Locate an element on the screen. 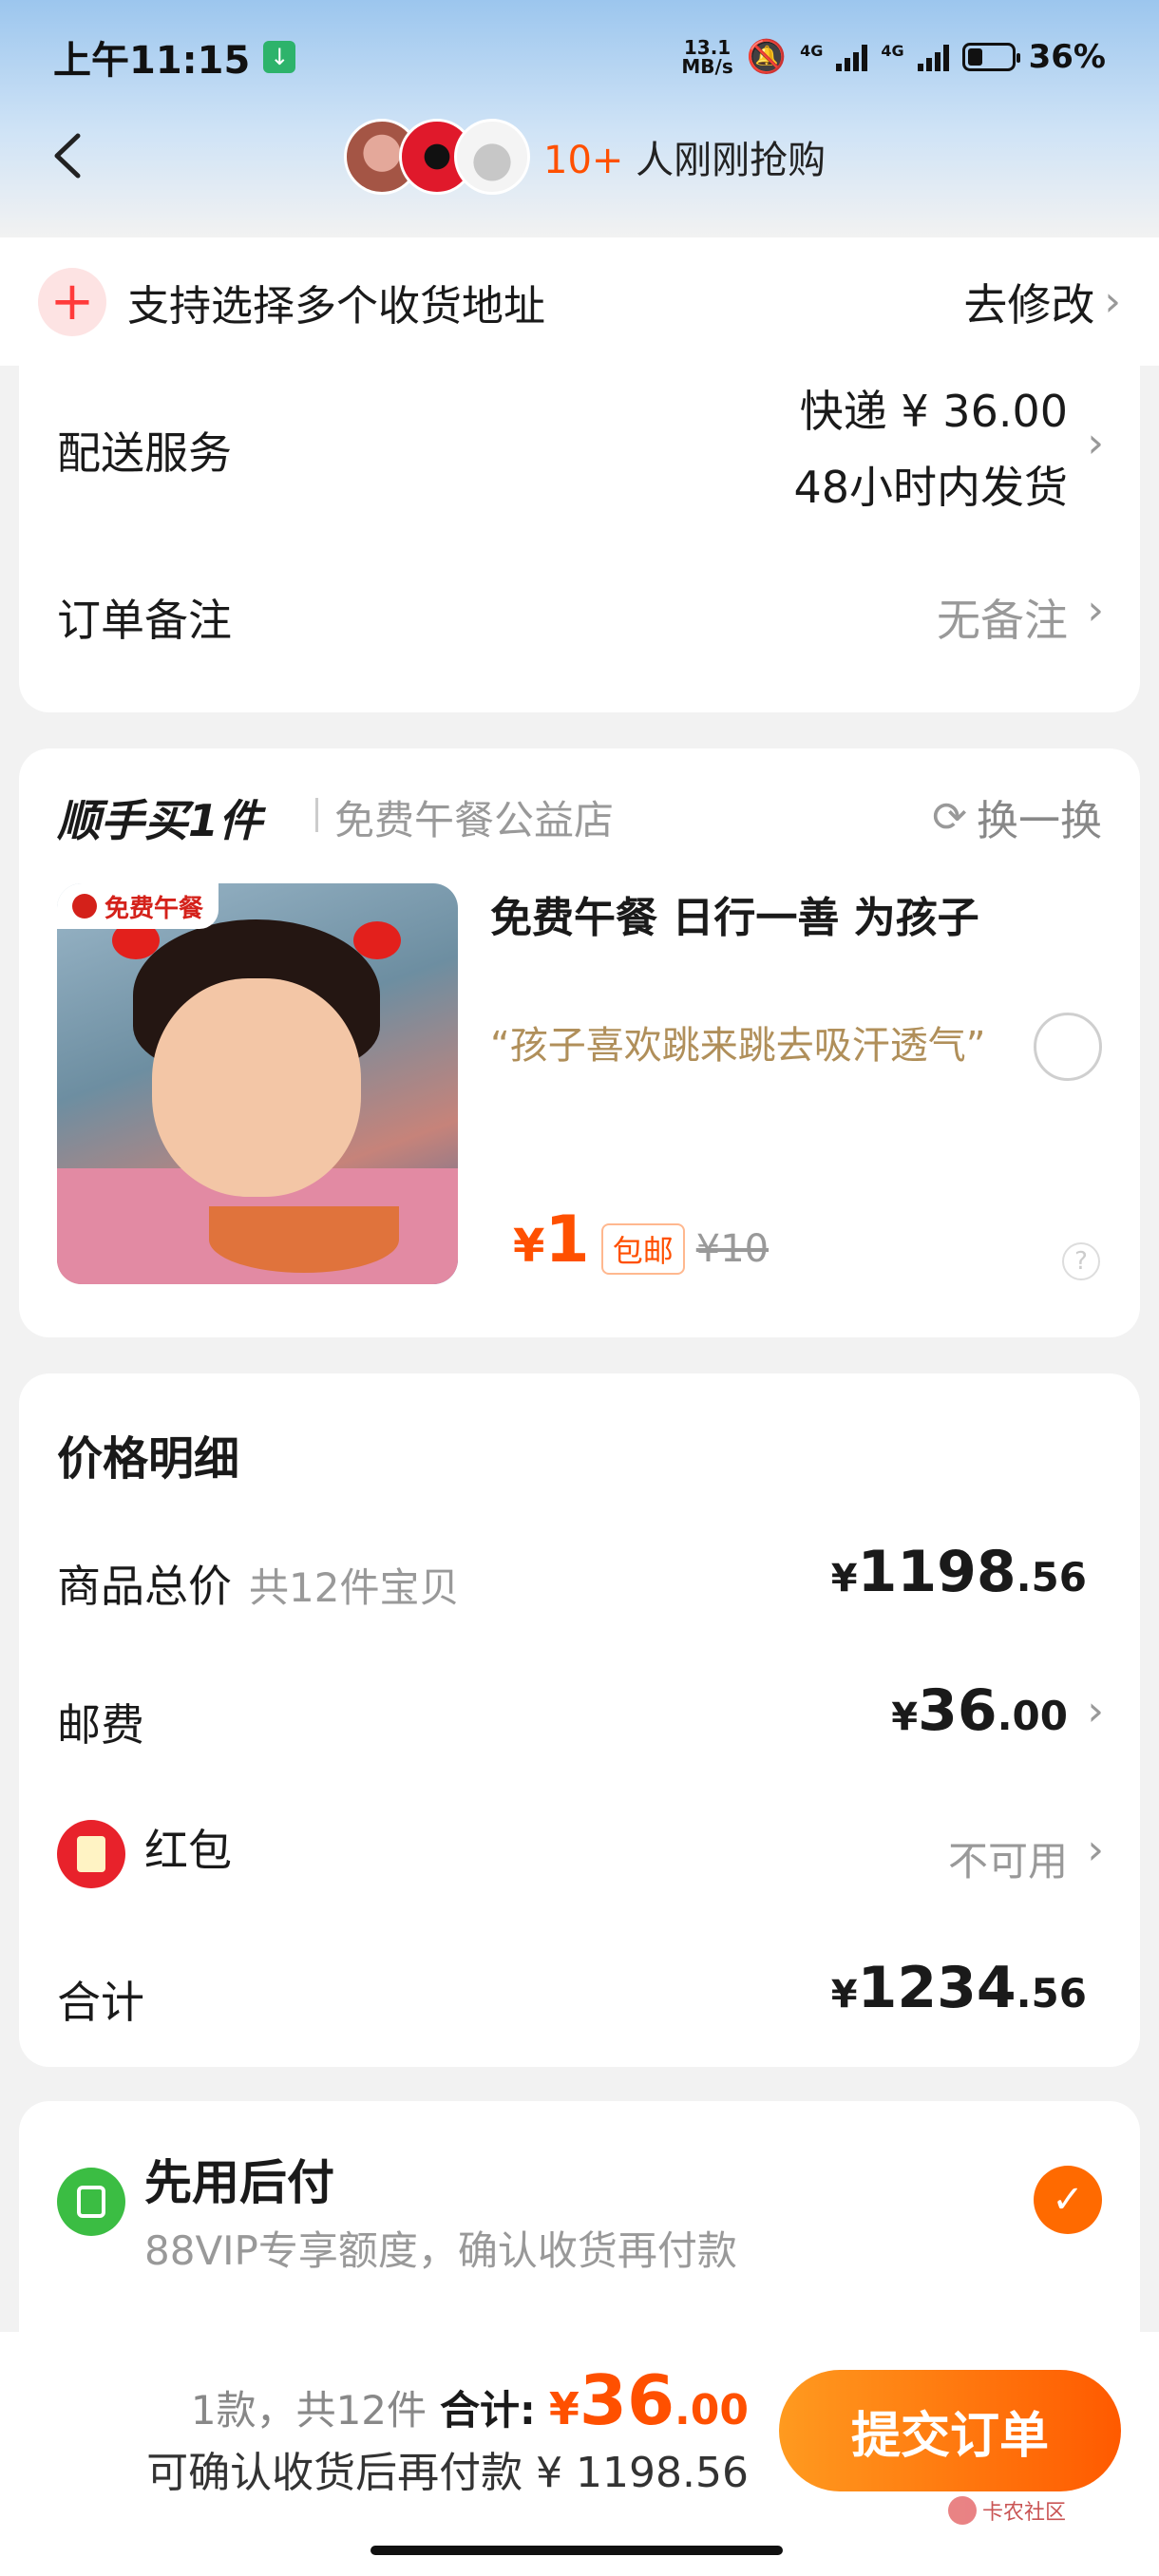 This screenshot has height=2576, width=1159. shipping-fee-label: 邮费 is located at coordinates (100, 1725).